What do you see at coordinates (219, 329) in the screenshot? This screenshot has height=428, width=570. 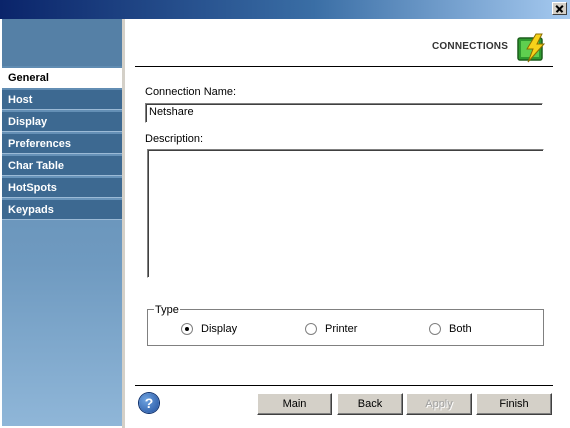 I see `type-display-label: Display` at bounding box center [219, 329].